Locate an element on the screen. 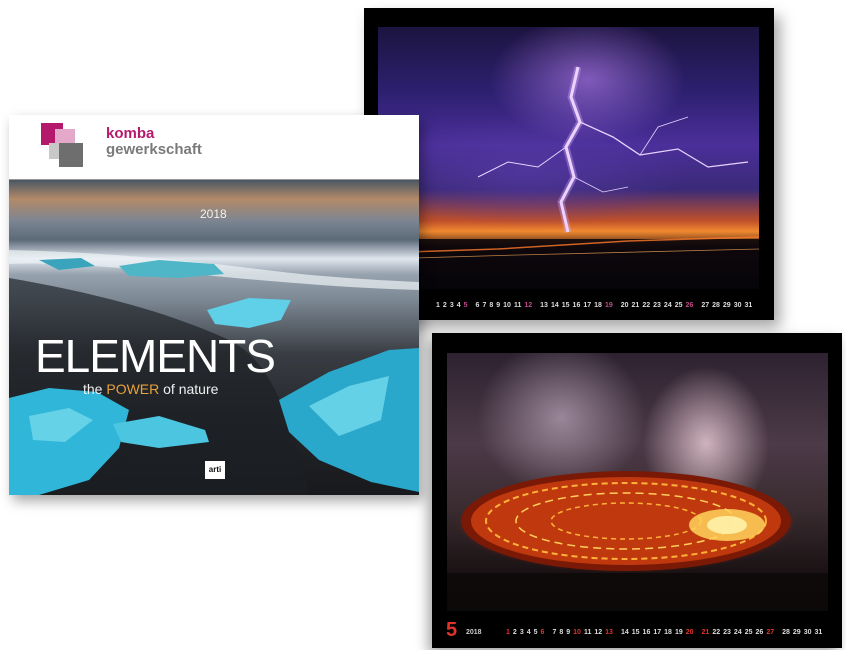 This screenshot has height=650, width=846. subtitle-highlight: POWER is located at coordinates (133, 389).